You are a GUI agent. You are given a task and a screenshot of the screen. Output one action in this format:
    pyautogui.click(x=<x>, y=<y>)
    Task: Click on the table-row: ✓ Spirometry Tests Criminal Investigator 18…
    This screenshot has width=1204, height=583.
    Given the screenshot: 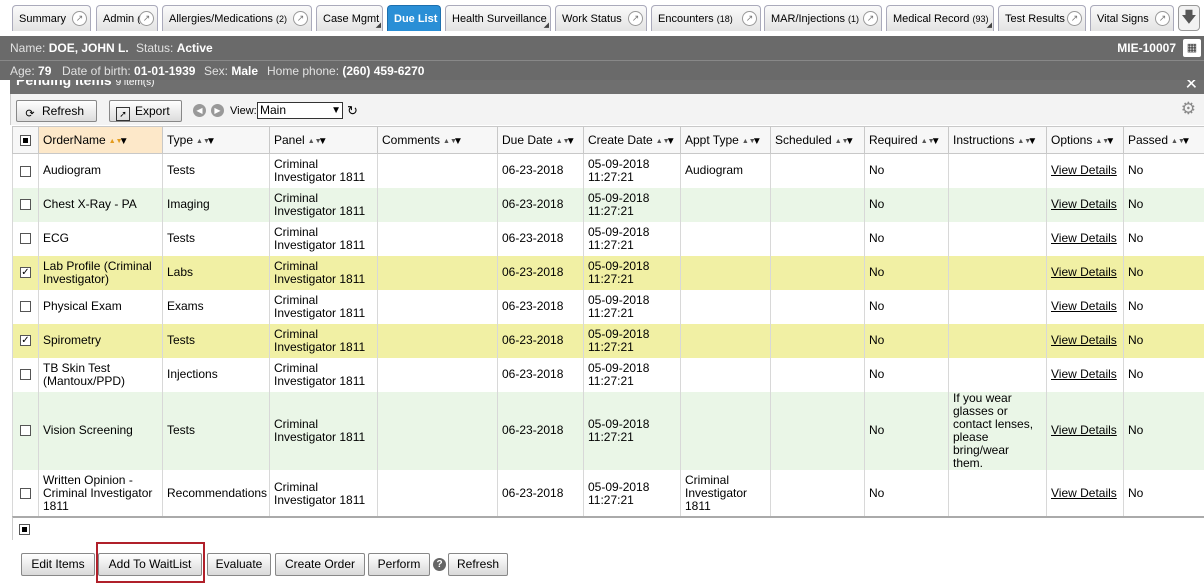 What is the action you would take?
    pyautogui.click(x=608, y=340)
    